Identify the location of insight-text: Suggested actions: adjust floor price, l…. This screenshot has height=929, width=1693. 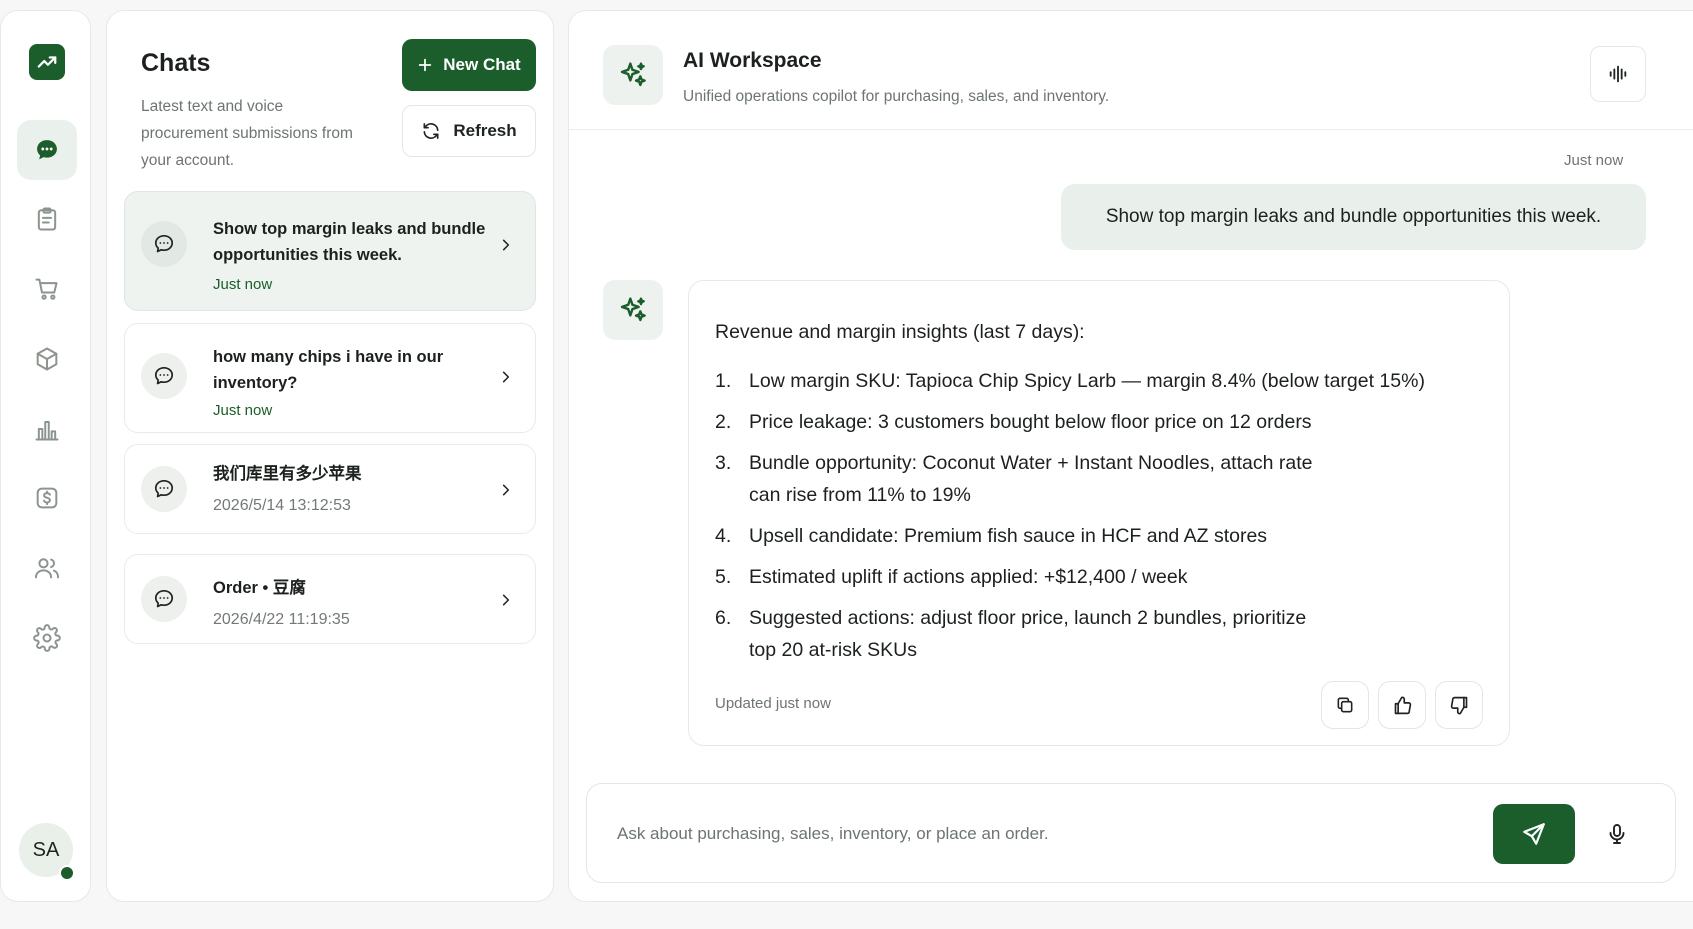
(1028, 634).